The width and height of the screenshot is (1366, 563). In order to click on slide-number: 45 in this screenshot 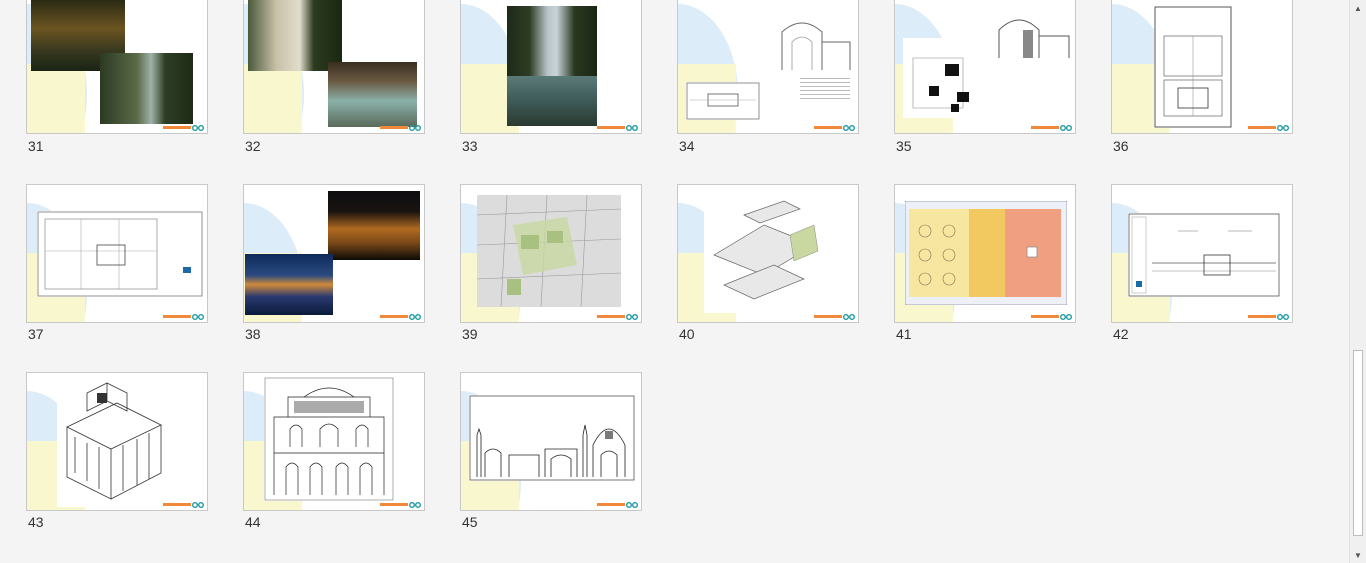, I will do `click(470, 522)`.